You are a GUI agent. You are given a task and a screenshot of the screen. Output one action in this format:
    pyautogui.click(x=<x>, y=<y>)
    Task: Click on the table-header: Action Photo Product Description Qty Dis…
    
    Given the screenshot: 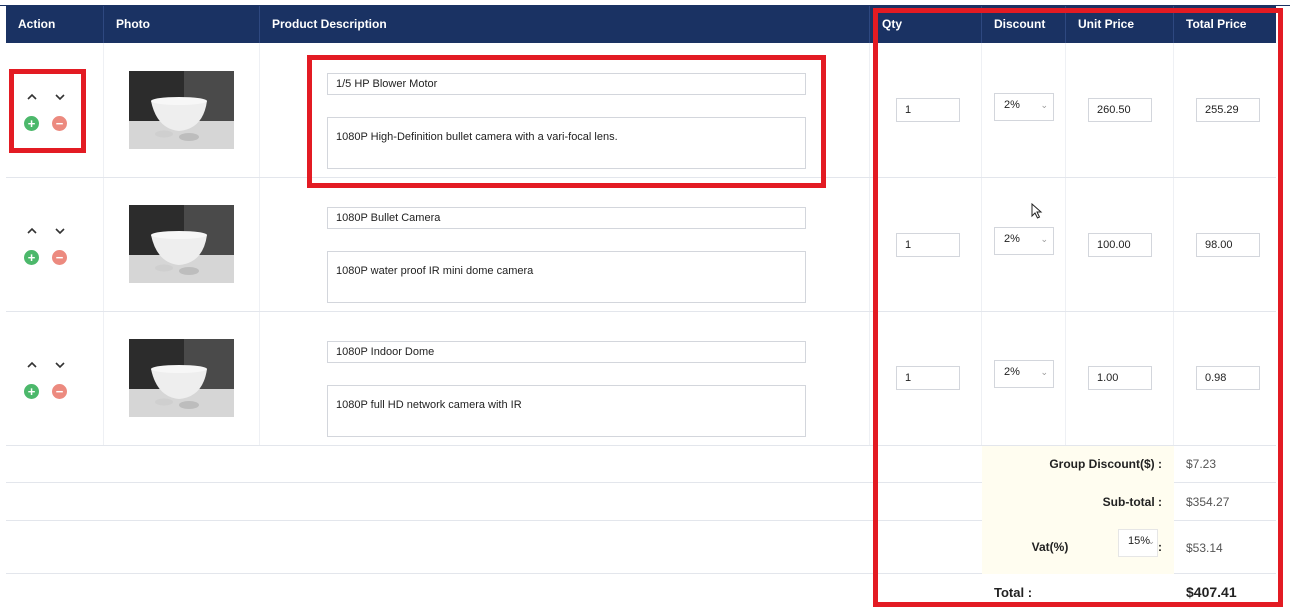 What is the action you would take?
    pyautogui.click(x=641, y=24)
    